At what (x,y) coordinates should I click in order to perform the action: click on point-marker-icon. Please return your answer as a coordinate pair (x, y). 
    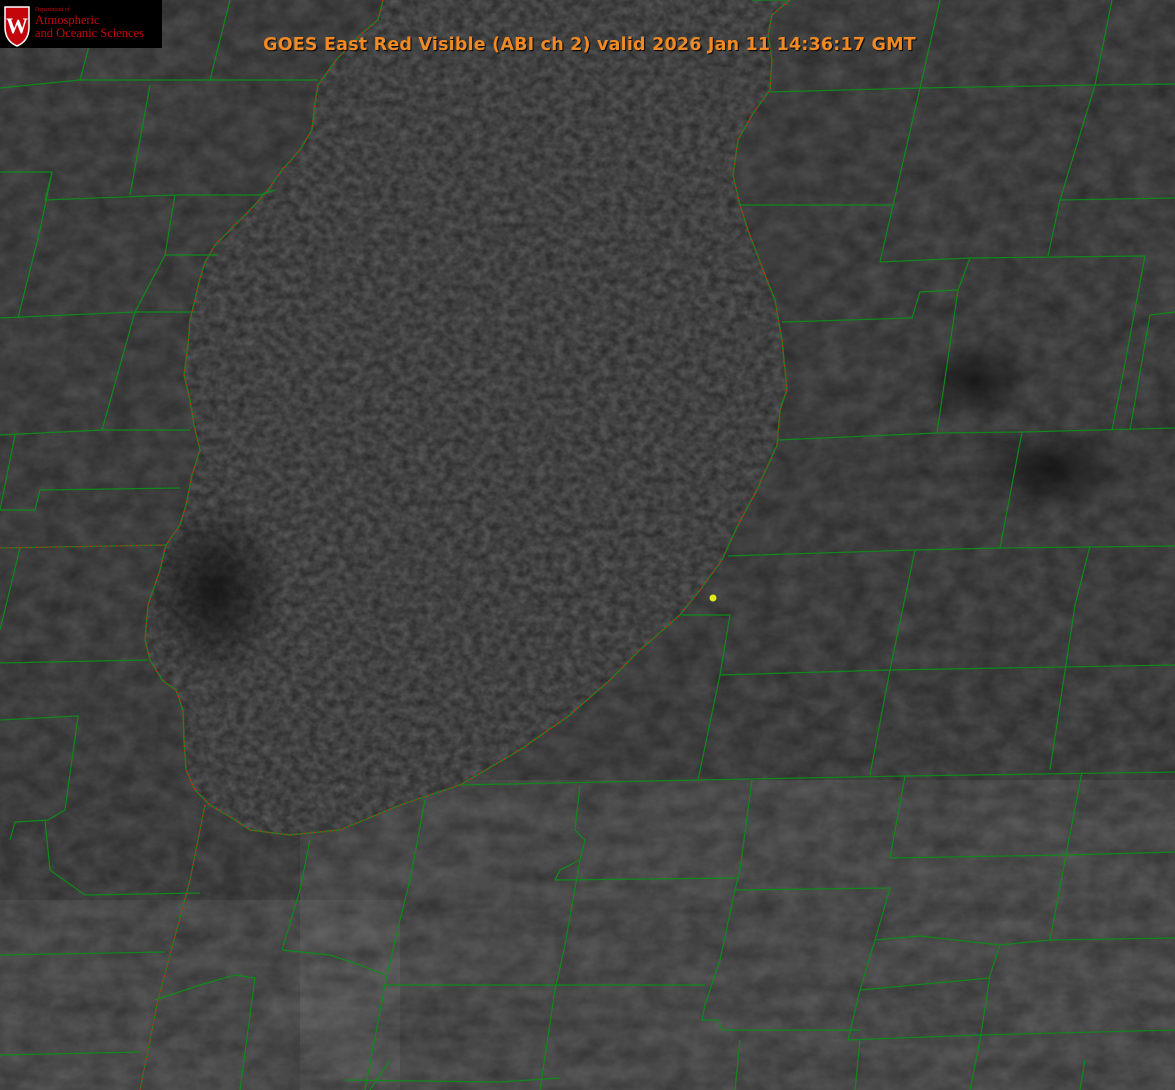
    Looking at the image, I should click on (713, 598).